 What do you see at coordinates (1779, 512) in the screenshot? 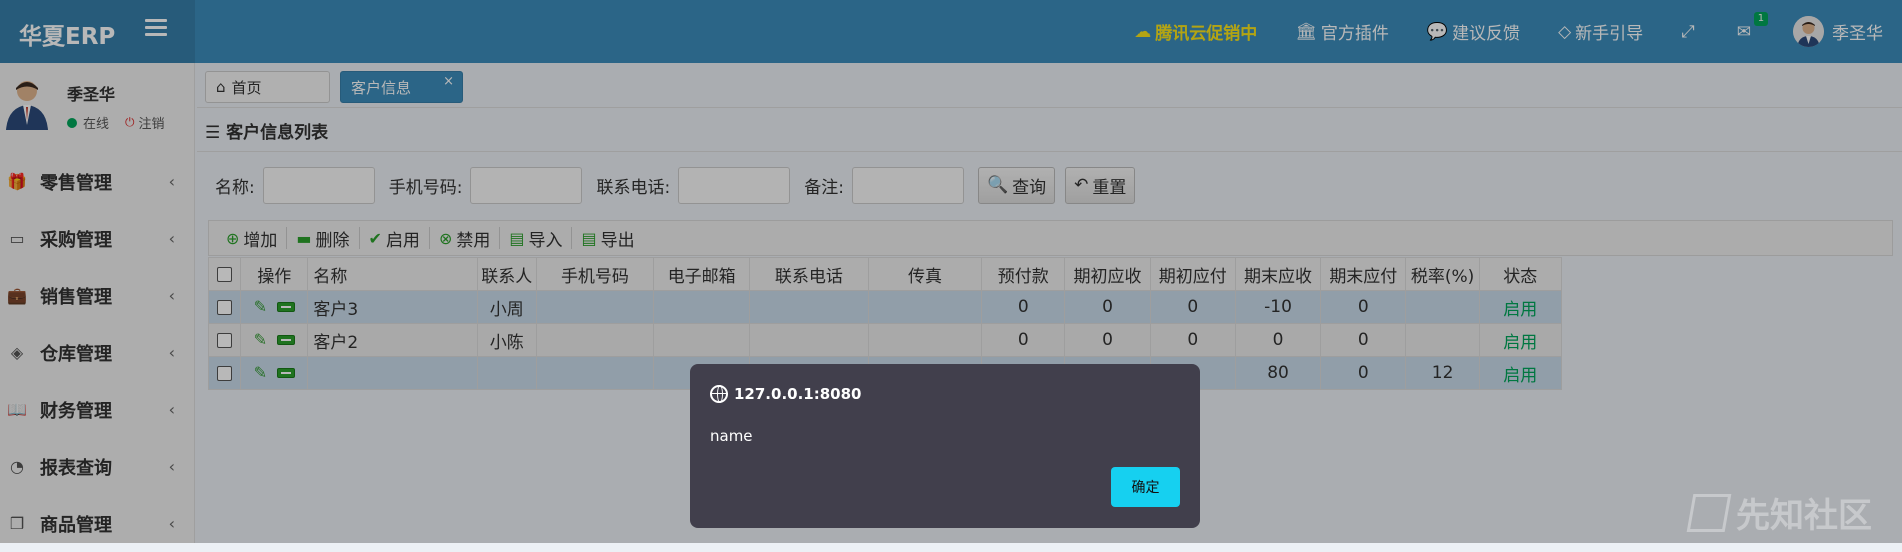
I see `watermark: 先知社区` at bounding box center [1779, 512].